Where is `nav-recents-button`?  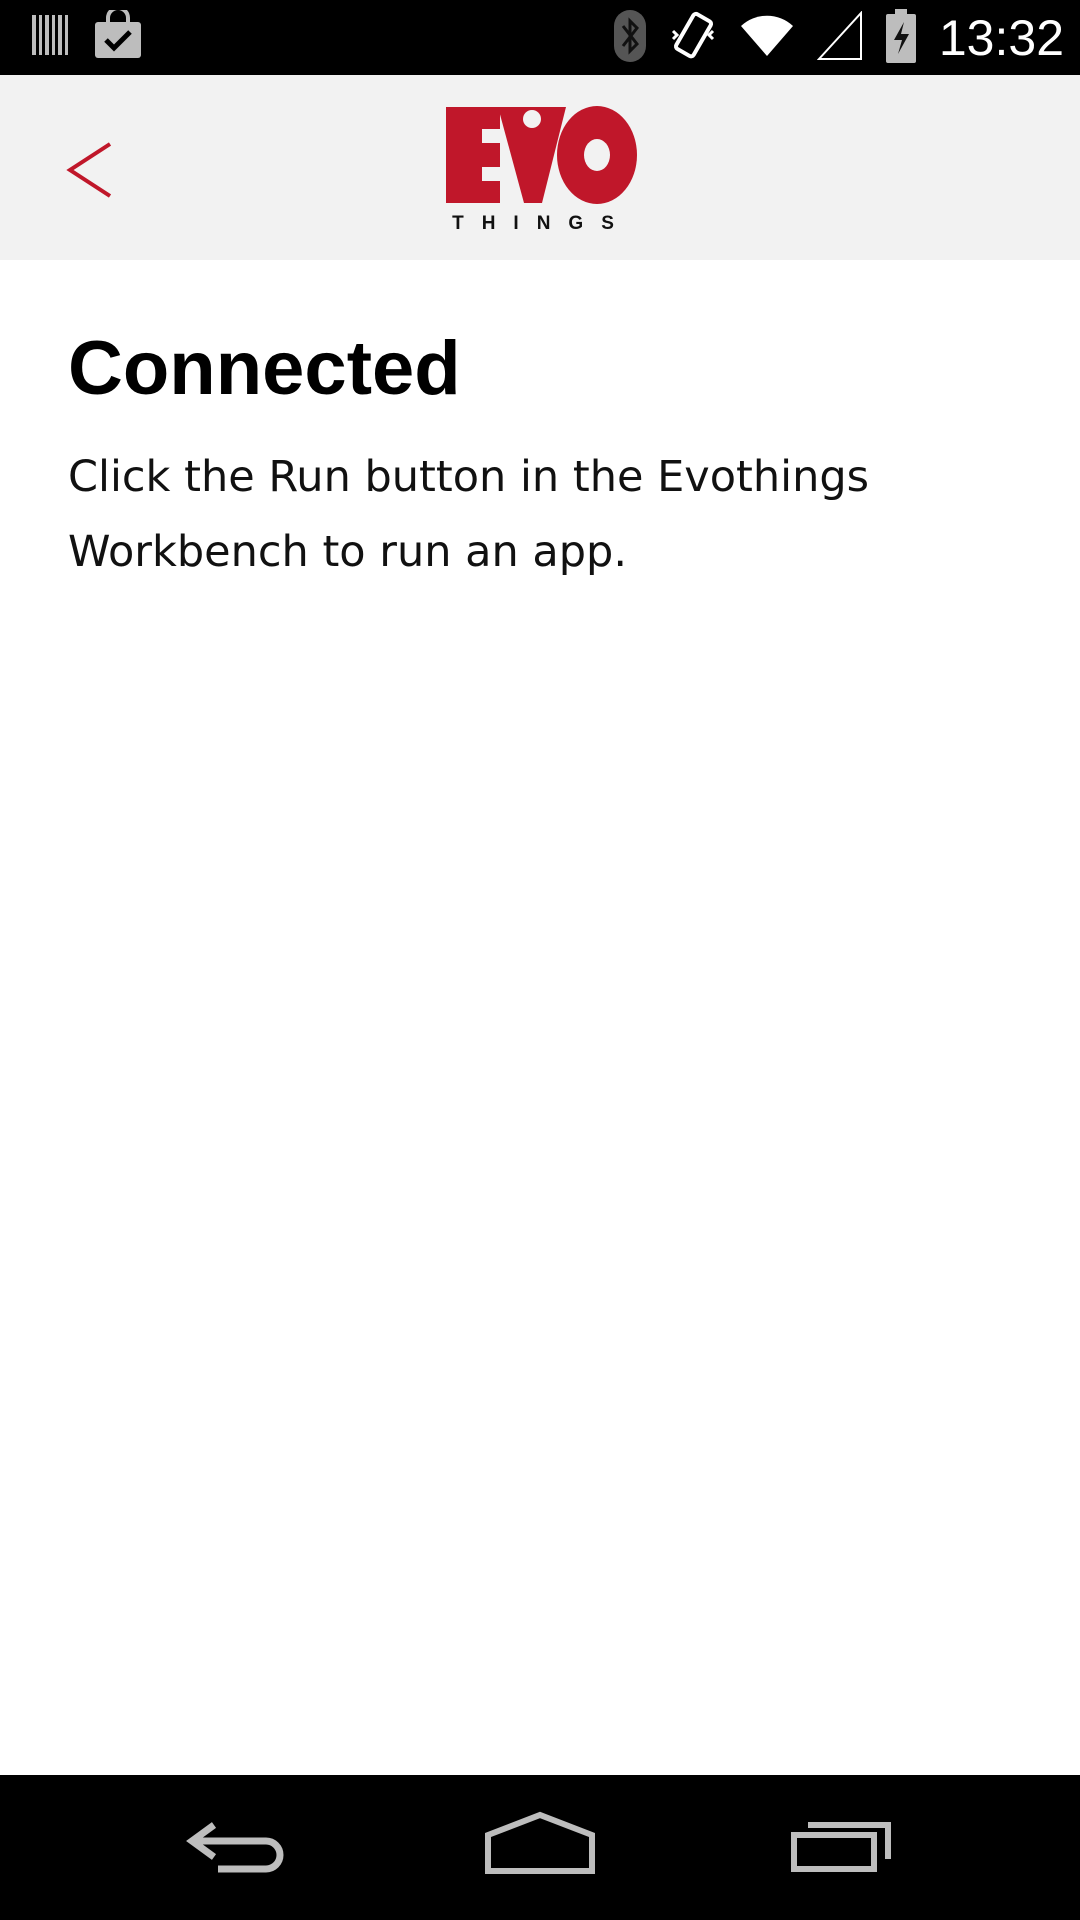 nav-recents-button is located at coordinates (840, 1847).